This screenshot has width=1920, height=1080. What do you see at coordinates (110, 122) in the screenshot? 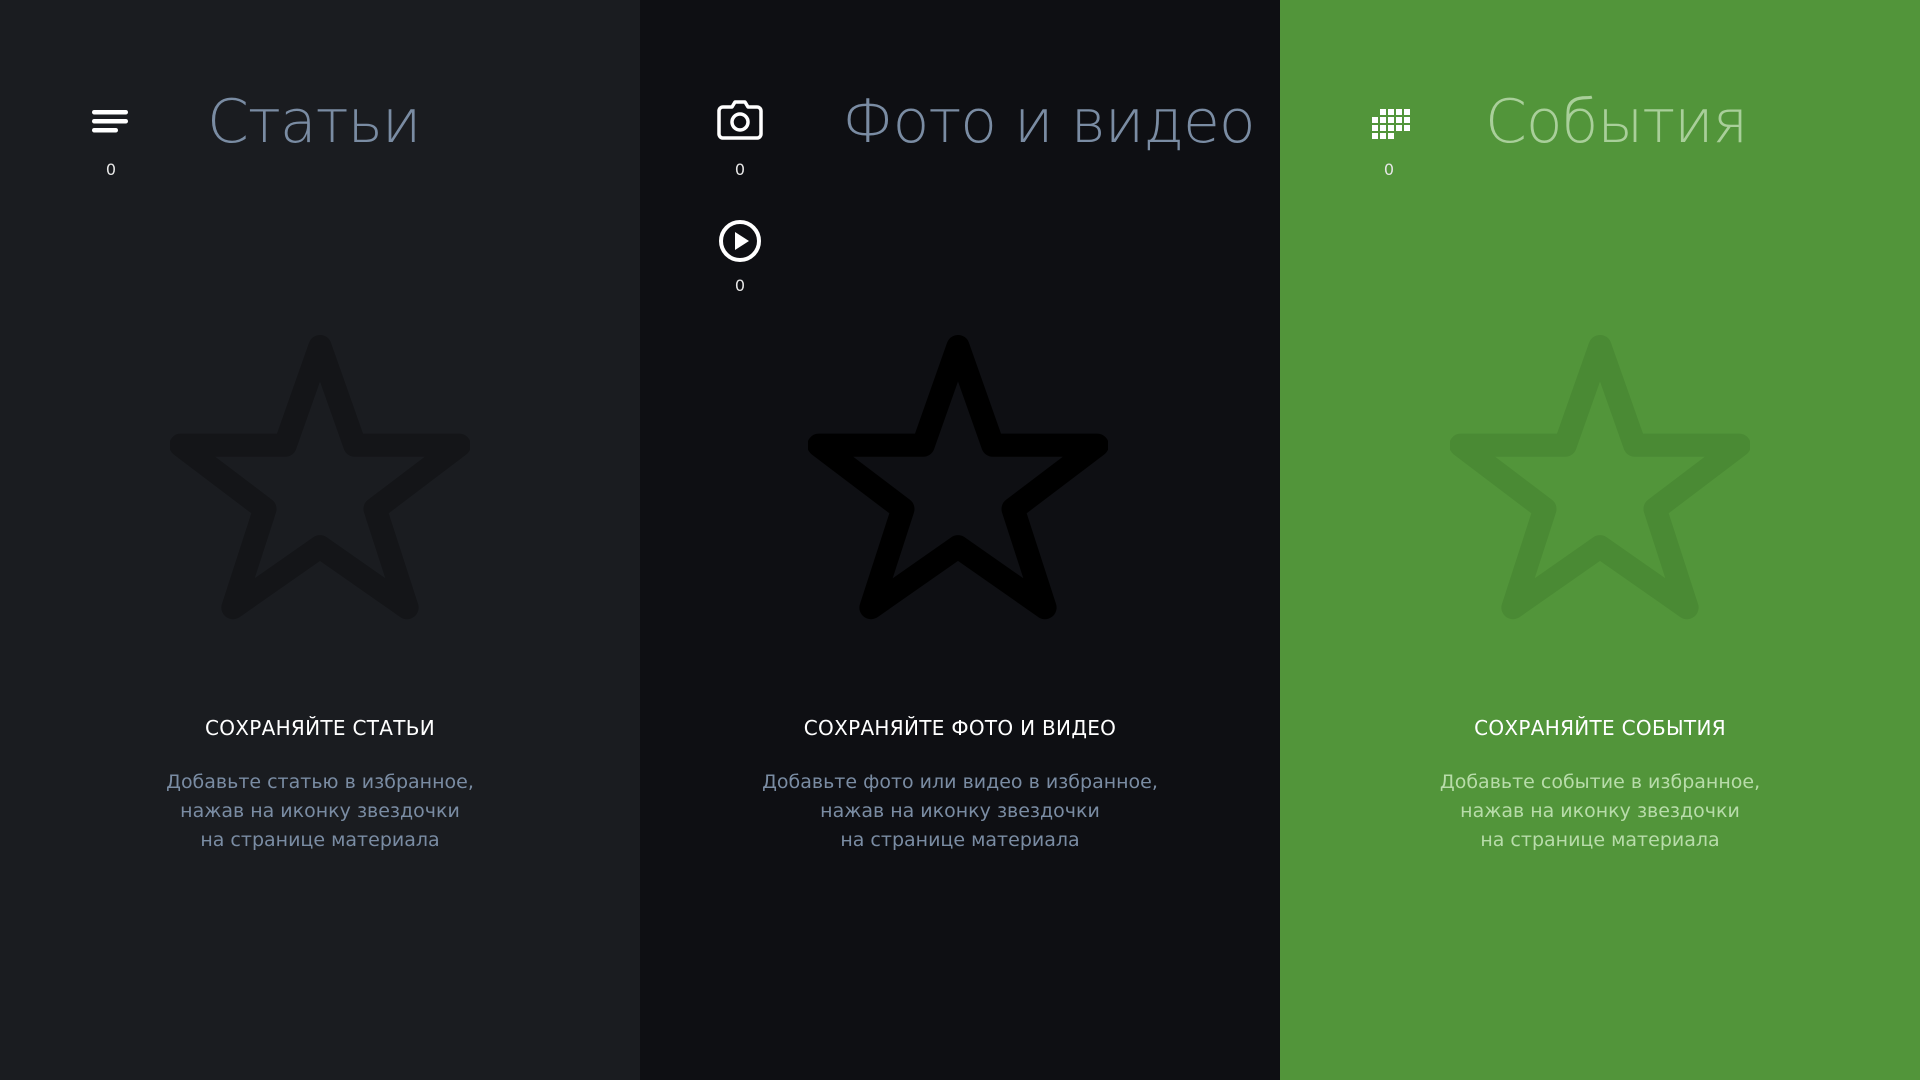
I see `list-icon` at bounding box center [110, 122].